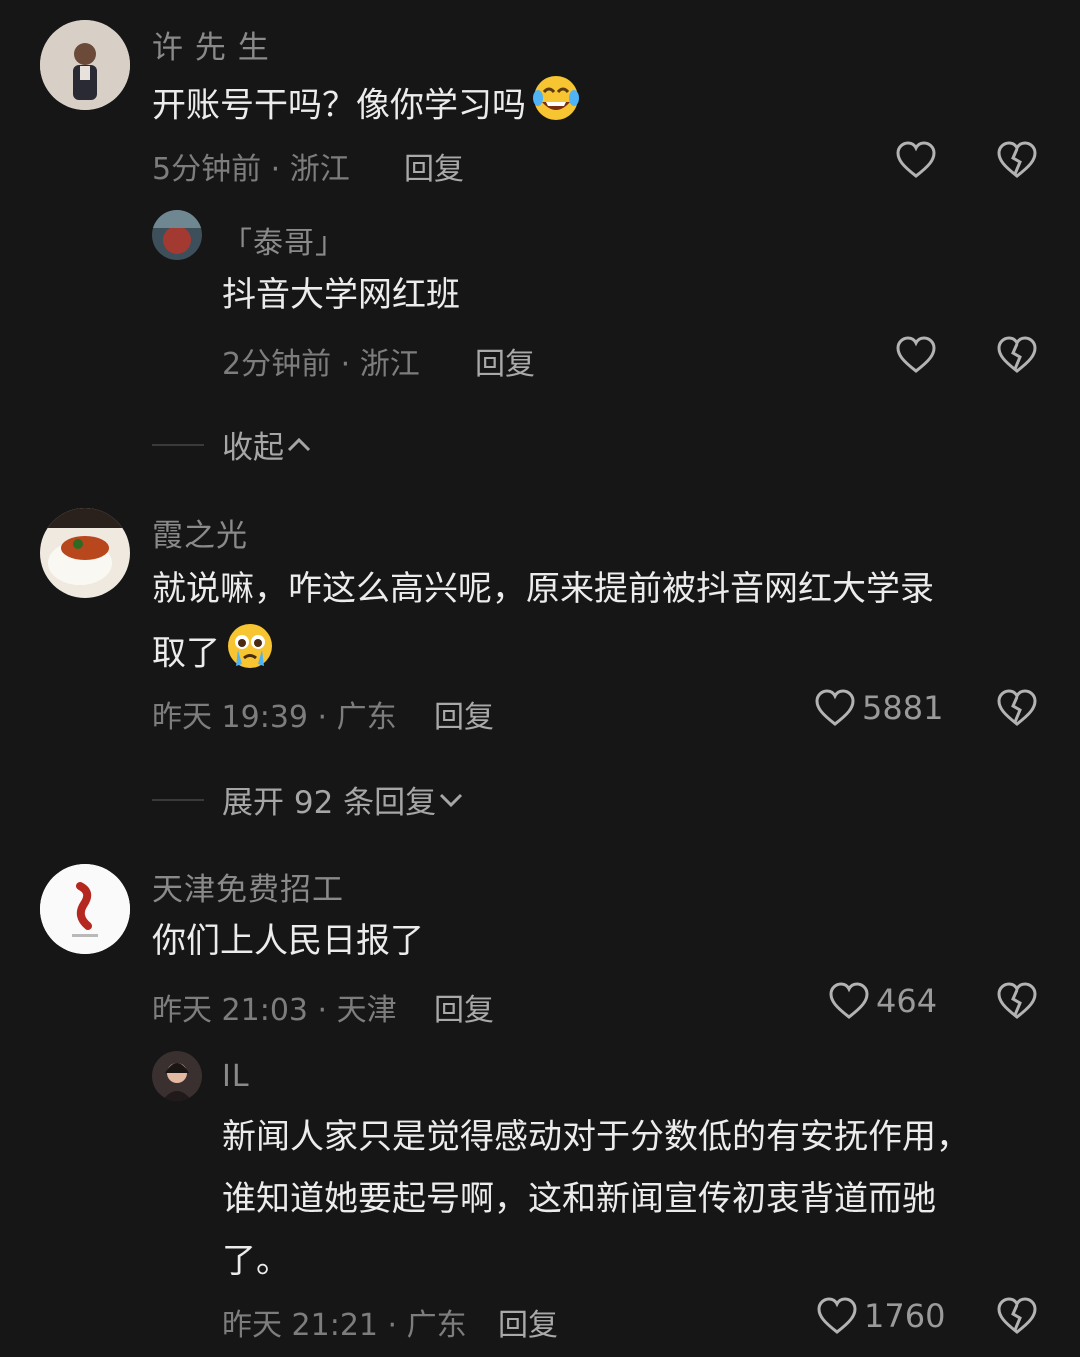 The width and height of the screenshot is (1080, 1357). I want to click on like-button: 464, so click(882, 1001).